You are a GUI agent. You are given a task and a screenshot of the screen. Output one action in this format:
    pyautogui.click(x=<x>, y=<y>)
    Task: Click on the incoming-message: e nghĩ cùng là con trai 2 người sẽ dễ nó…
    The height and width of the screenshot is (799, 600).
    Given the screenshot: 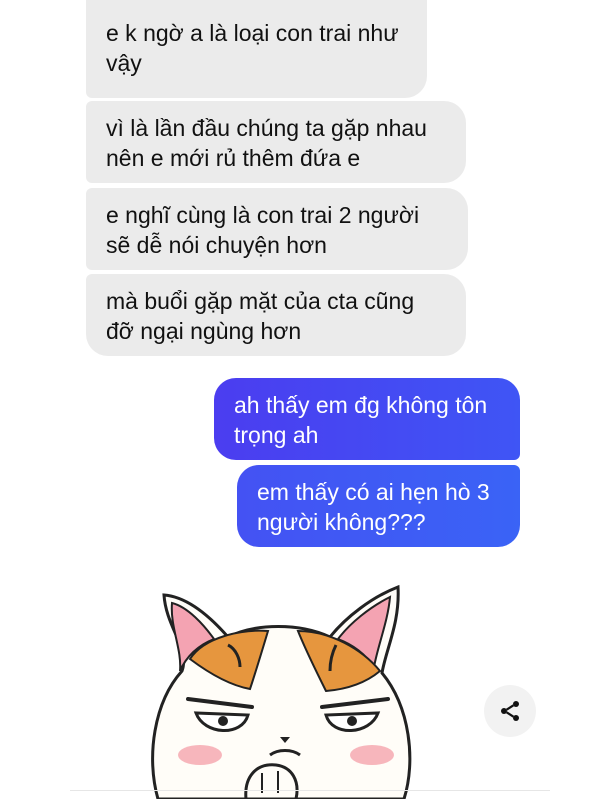 What is the action you would take?
    pyautogui.click(x=277, y=229)
    